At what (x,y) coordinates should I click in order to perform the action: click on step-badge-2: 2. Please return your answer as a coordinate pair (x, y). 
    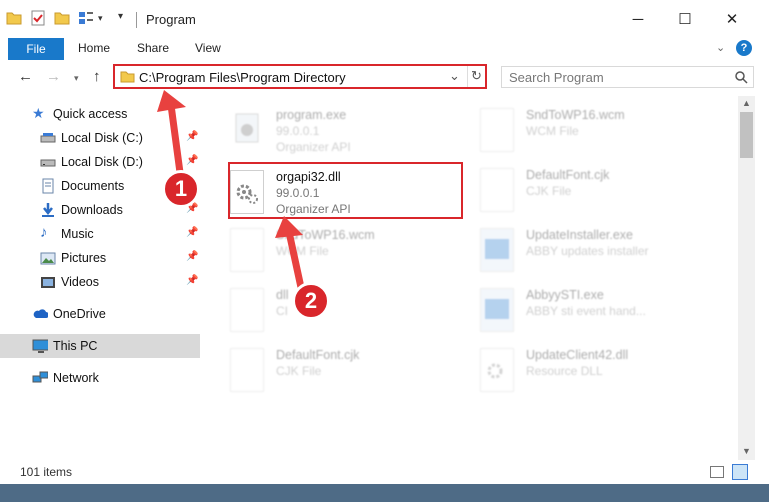
    Looking at the image, I should click on (311, 301).